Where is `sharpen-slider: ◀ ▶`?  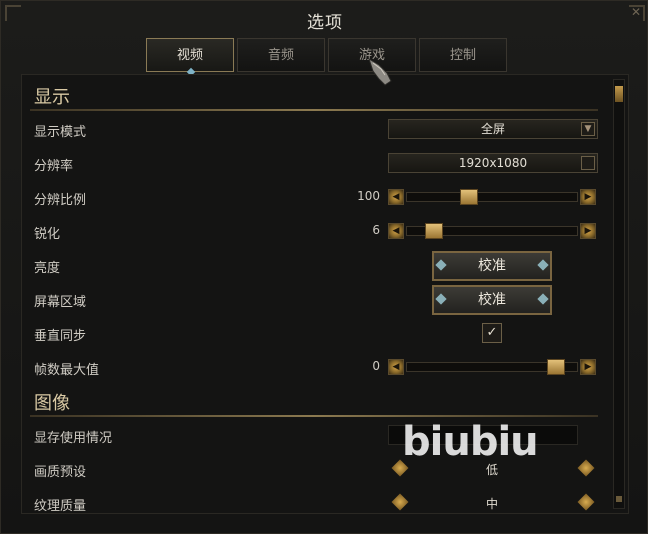
sharpen-slider: ◀ ▶ is located at coordinates (492, 232).